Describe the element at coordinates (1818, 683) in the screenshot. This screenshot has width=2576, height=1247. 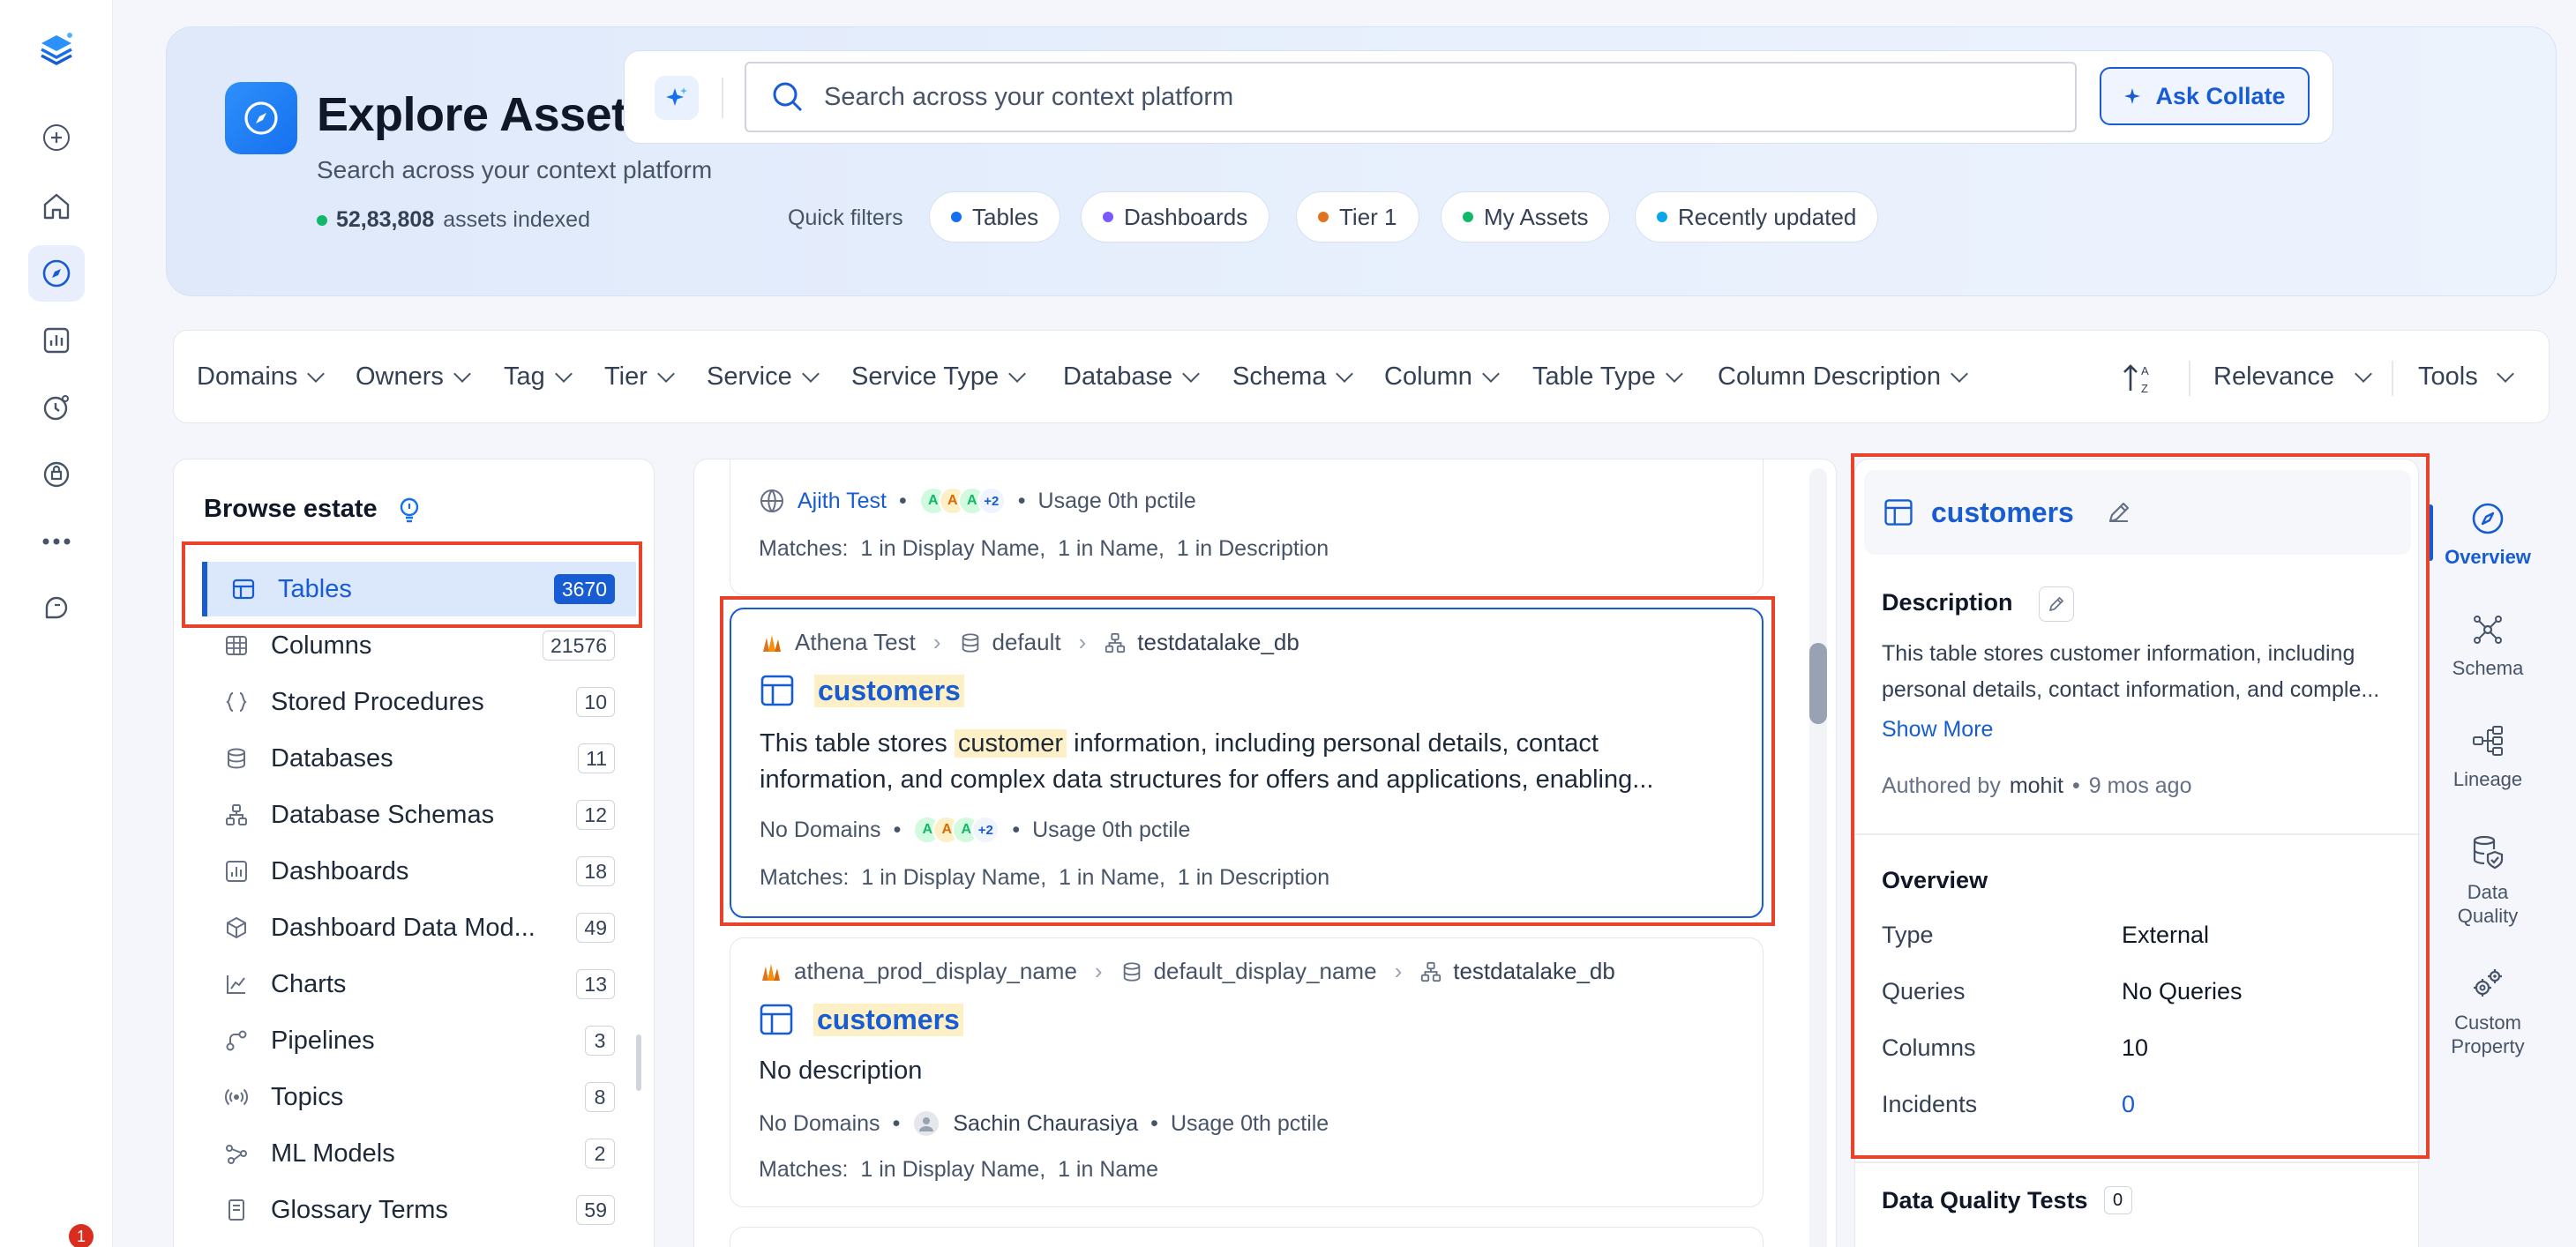
I see `results-scrollbar-thumb` at that location.